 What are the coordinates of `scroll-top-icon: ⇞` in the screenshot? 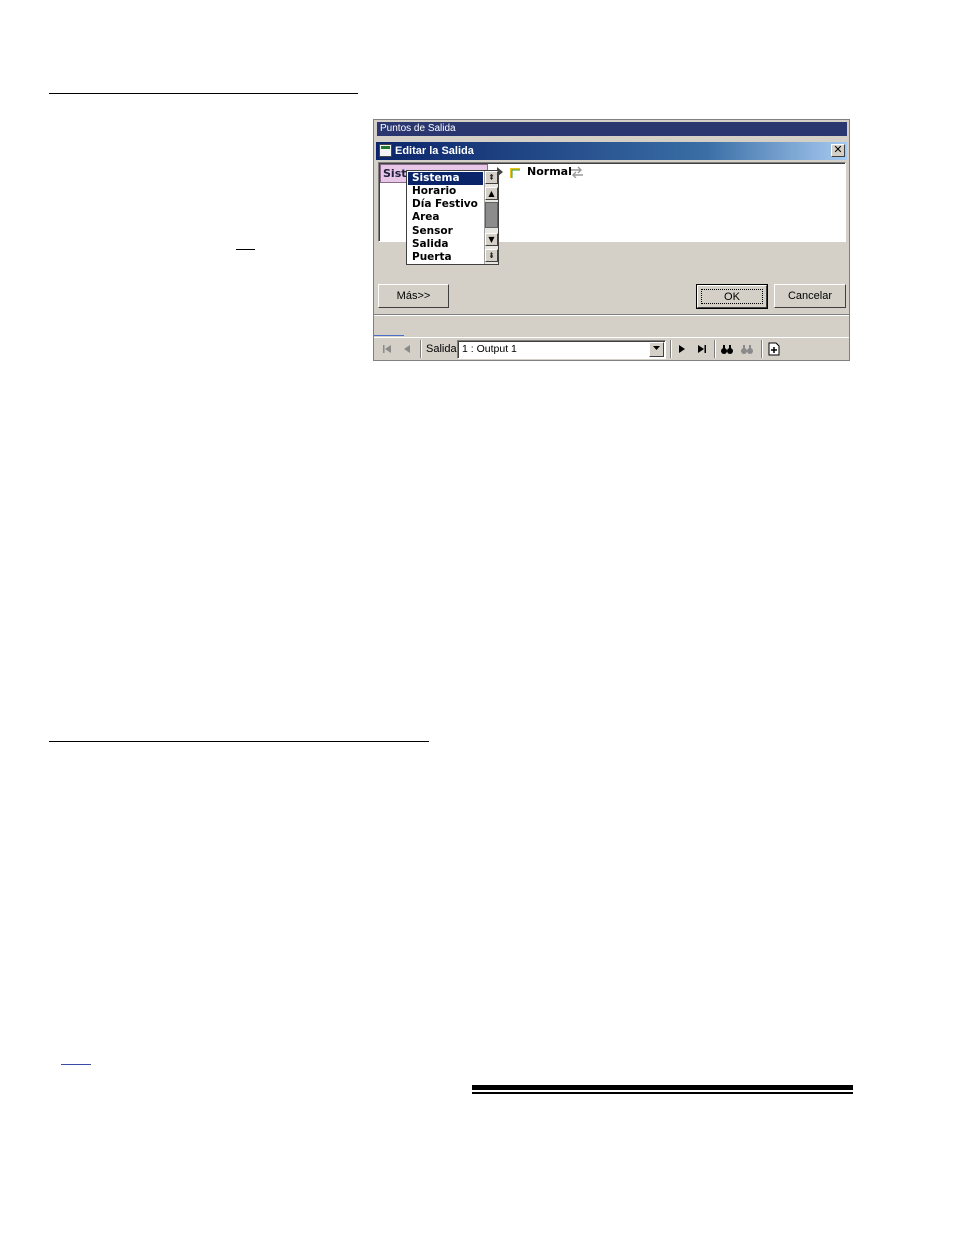 It's located at (491, 177).